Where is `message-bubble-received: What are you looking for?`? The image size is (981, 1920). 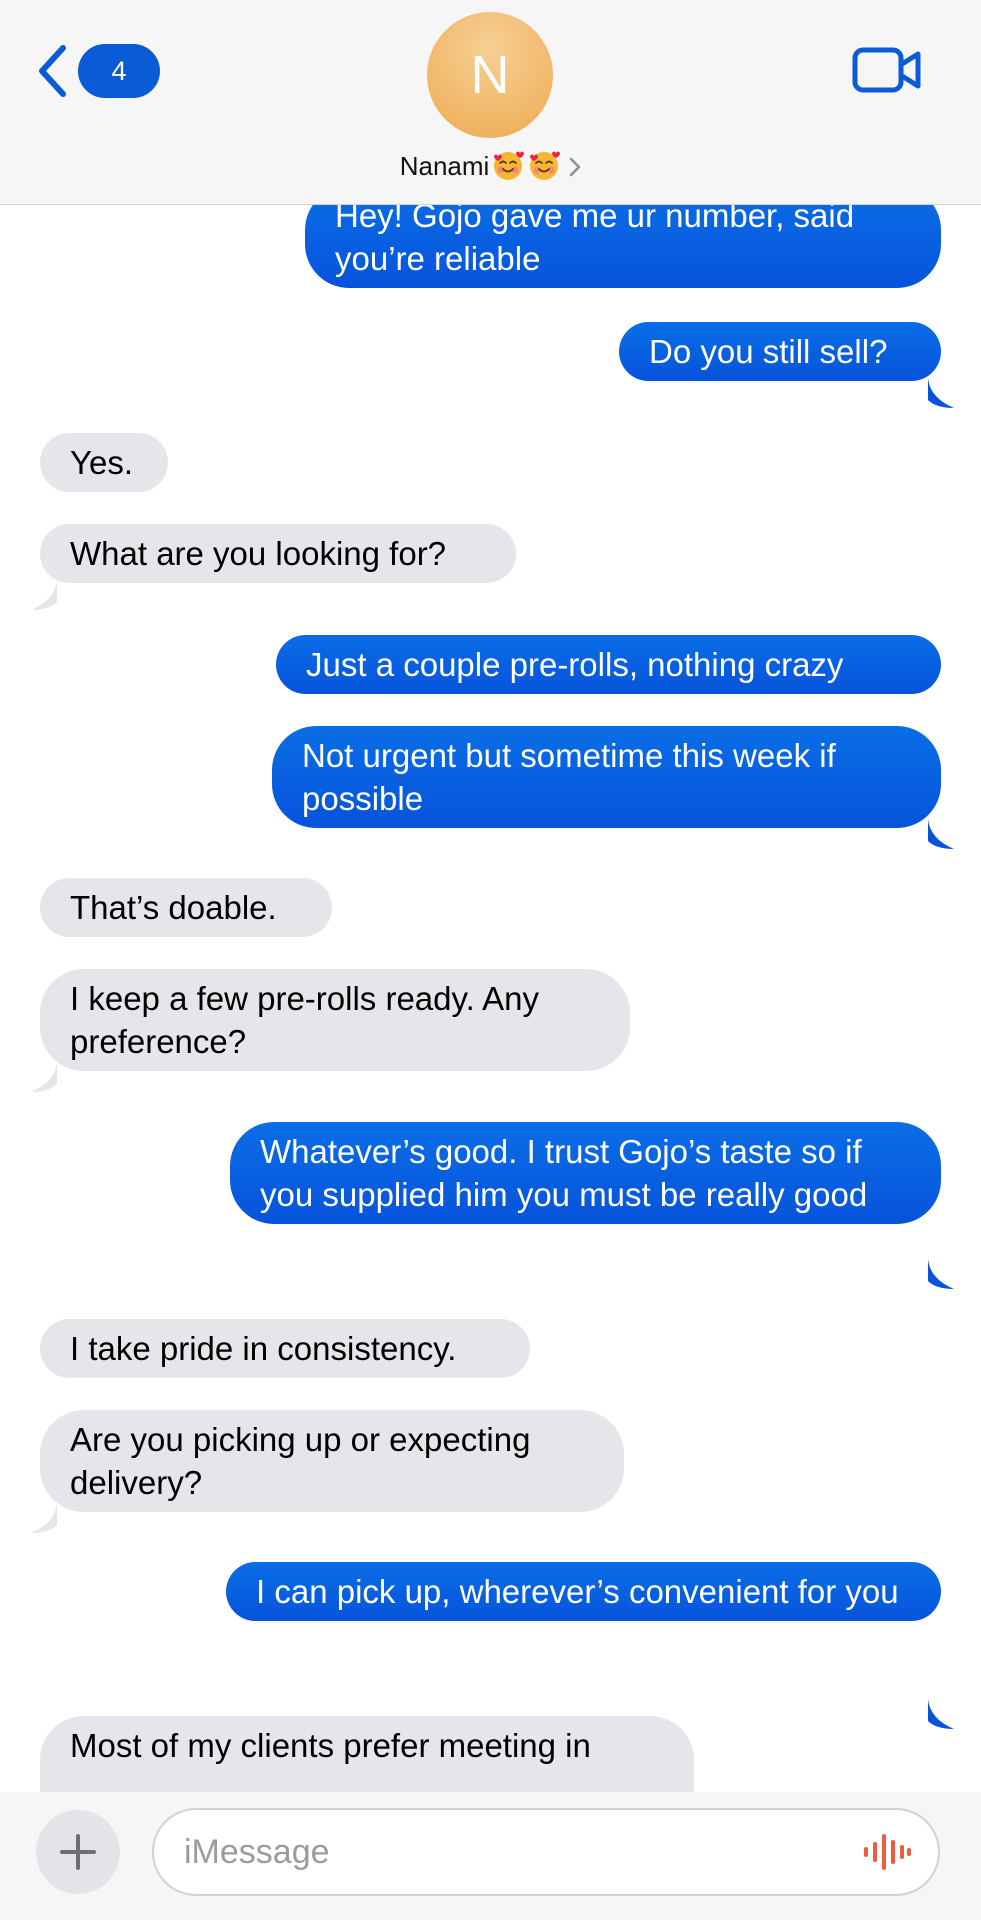 message-bubble-received: What are you looking for? is located at coordinates (278, 553).